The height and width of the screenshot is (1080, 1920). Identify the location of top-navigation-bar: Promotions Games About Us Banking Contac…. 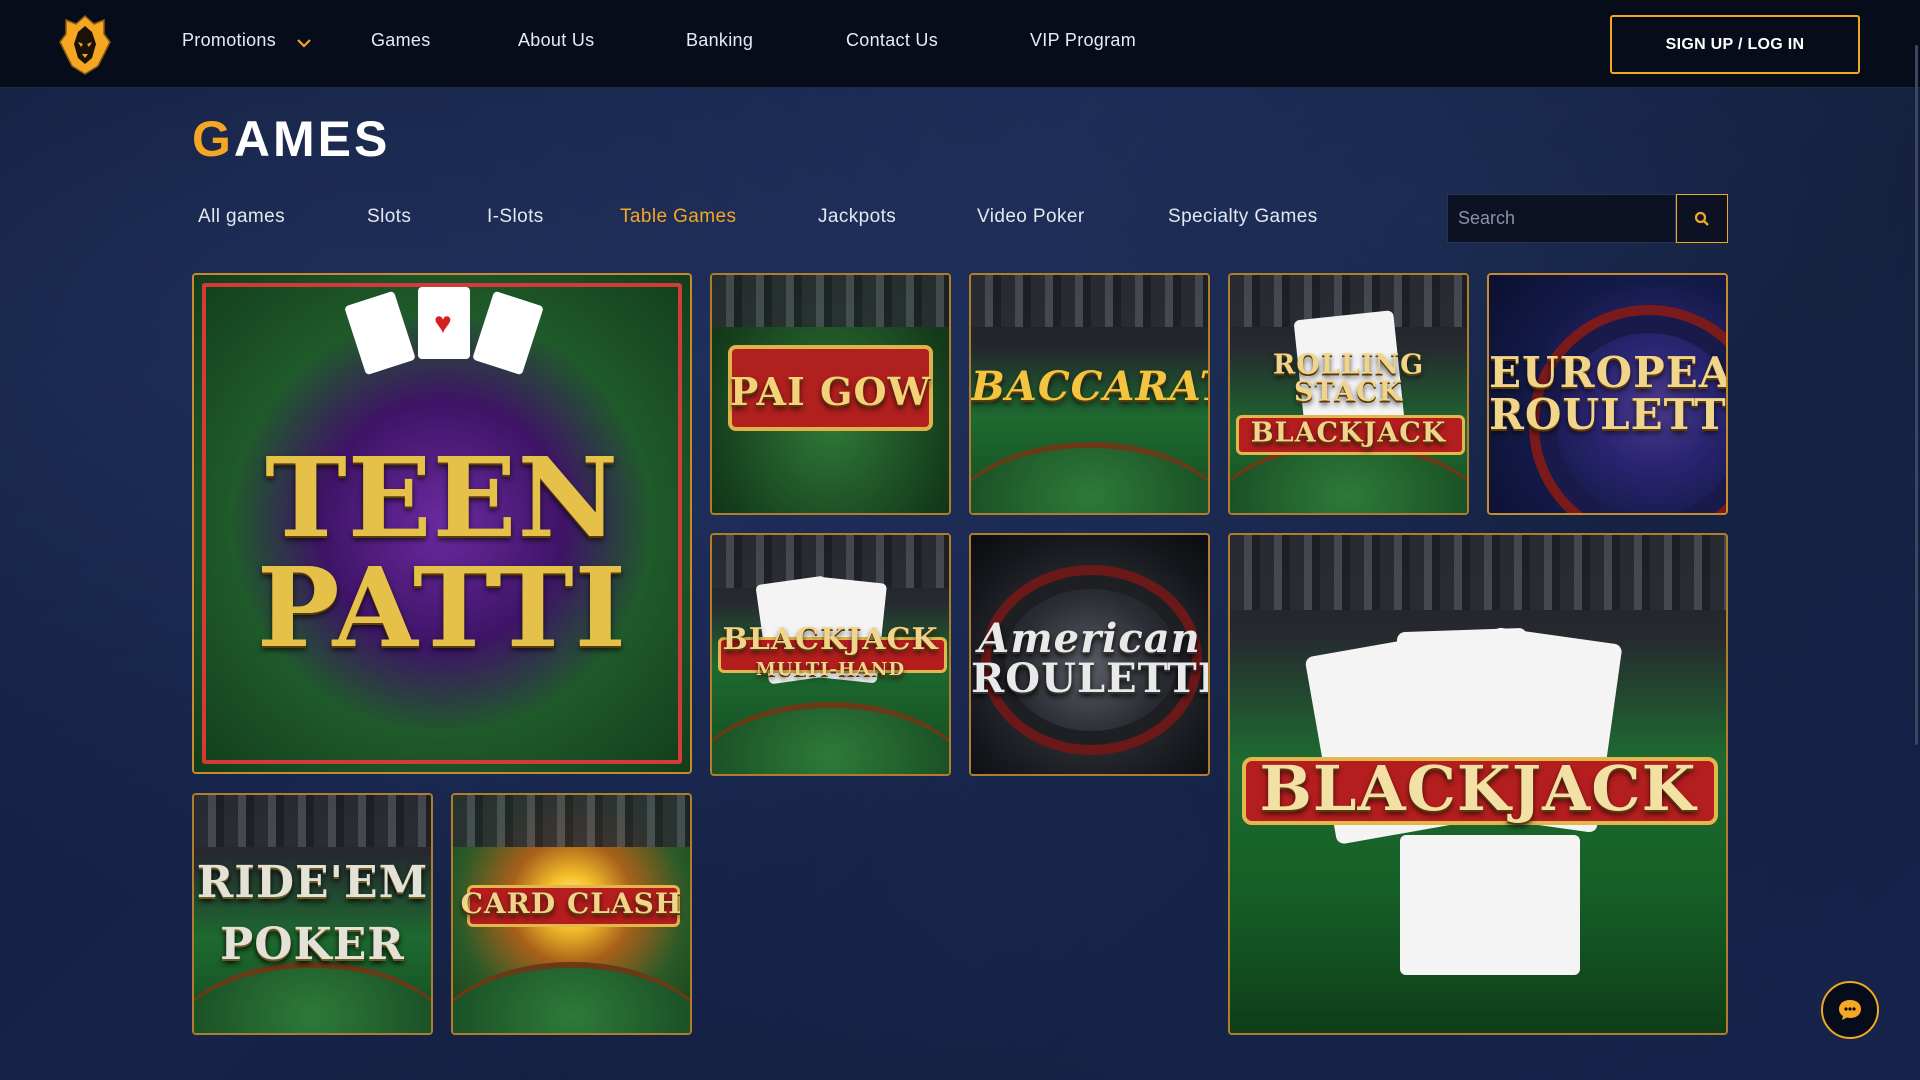
(960, 44).